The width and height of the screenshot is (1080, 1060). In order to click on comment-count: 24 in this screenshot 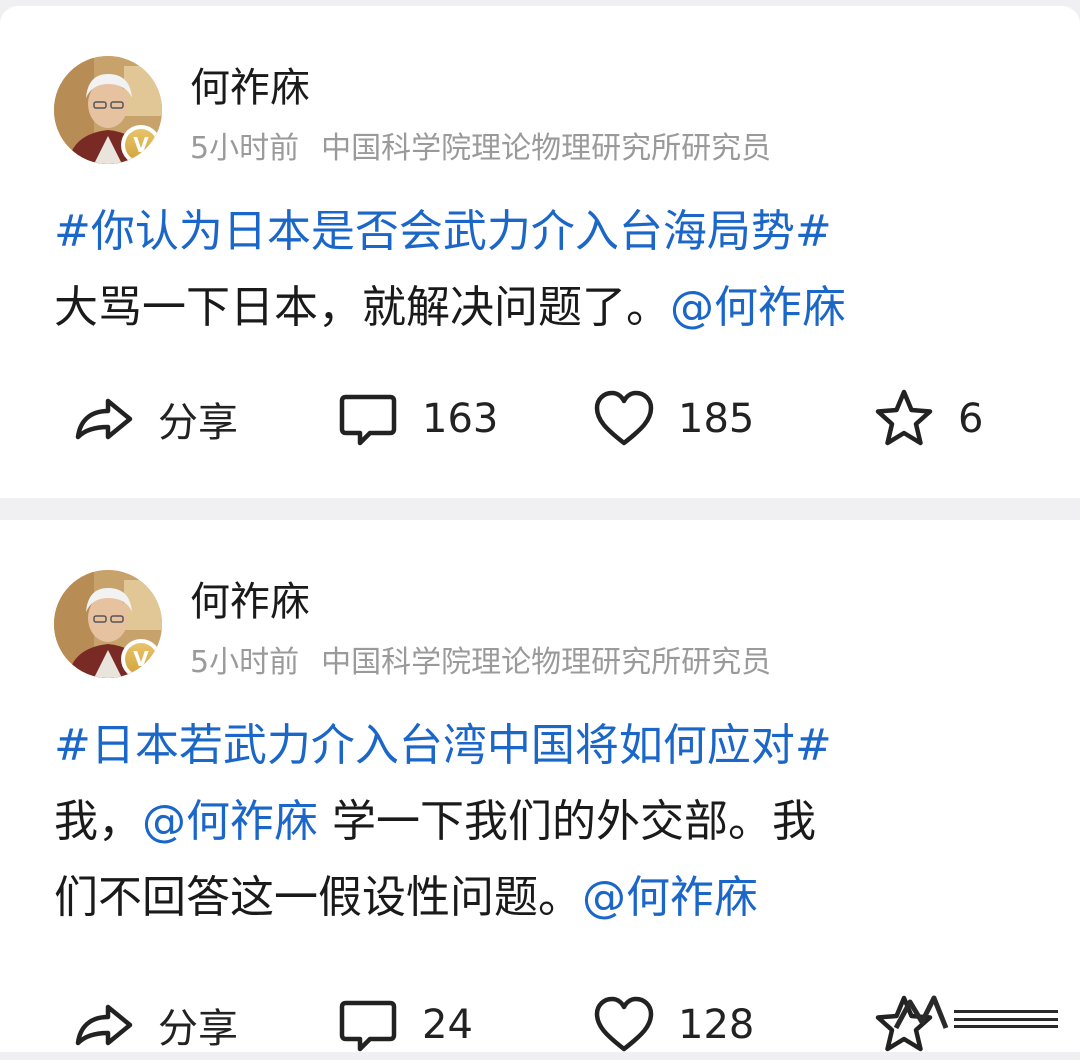, I will do `click(447, 1025)`.